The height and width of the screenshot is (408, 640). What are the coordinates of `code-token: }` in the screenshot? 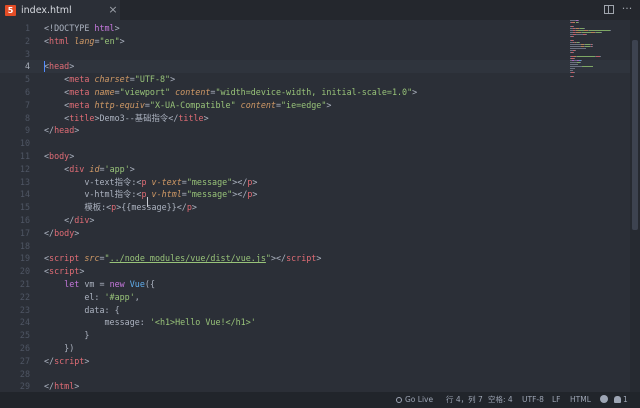 It's located at (67, 335).